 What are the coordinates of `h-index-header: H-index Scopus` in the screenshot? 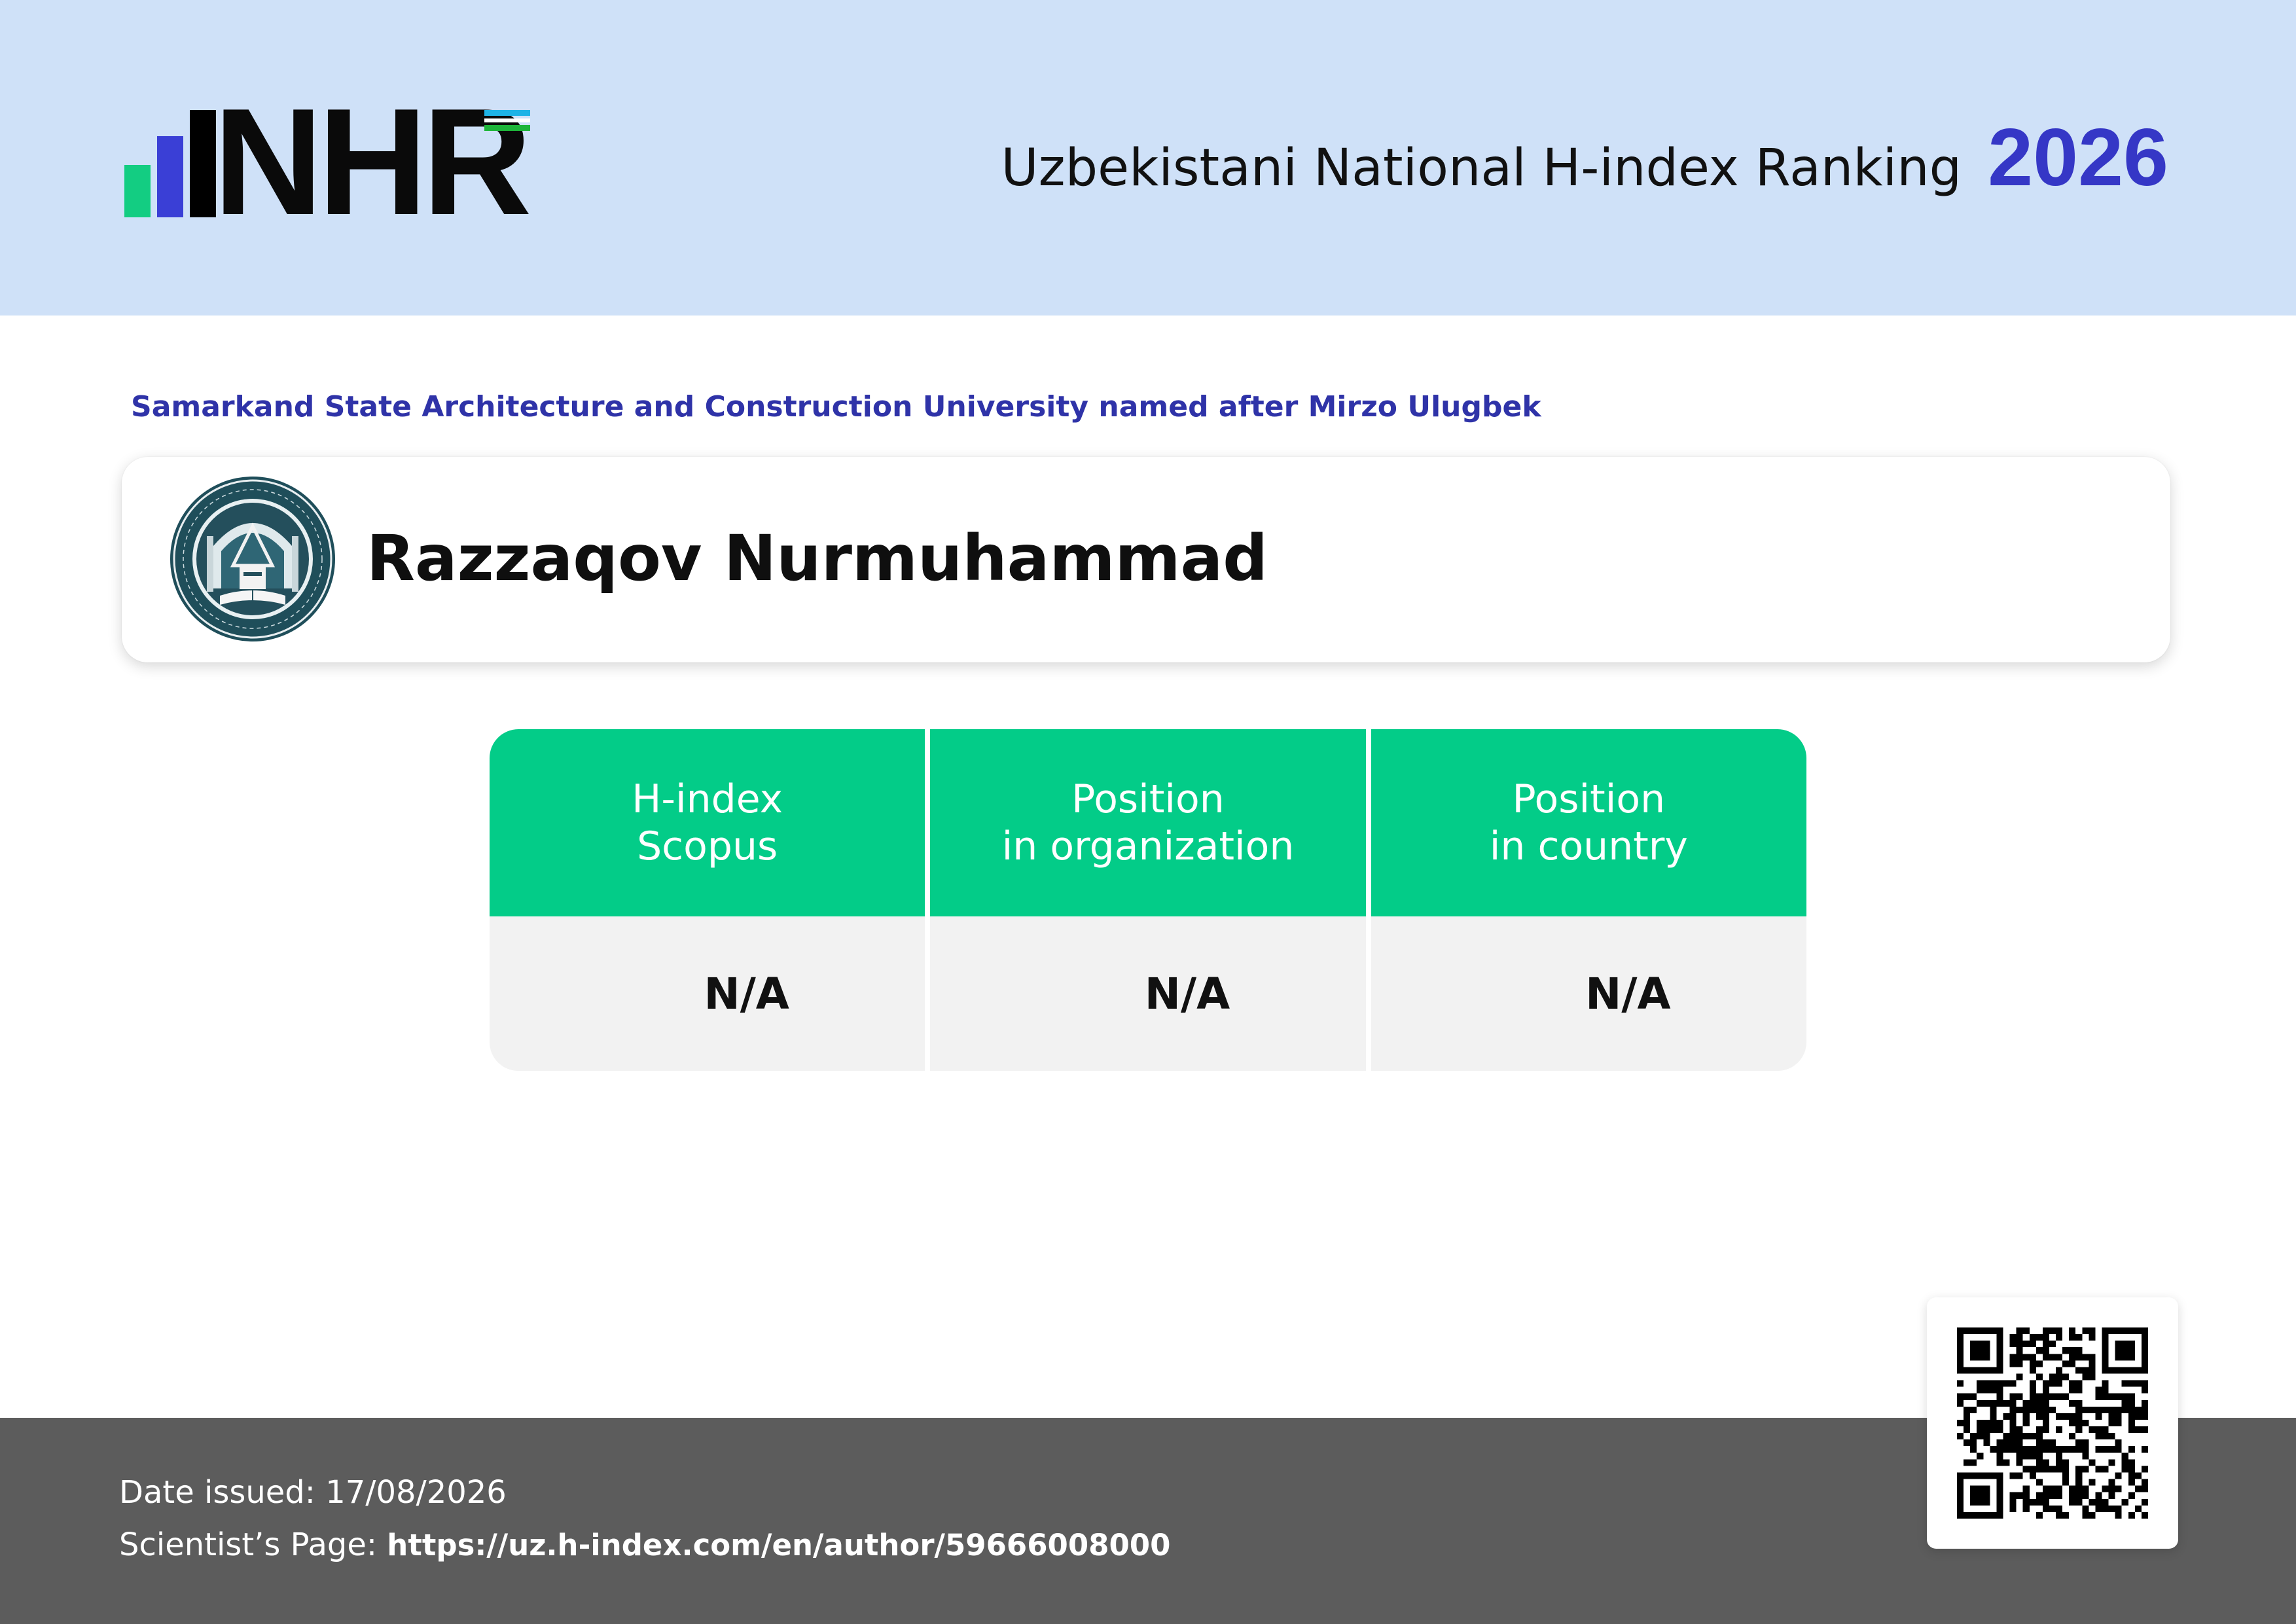 It's located at (708, 822).